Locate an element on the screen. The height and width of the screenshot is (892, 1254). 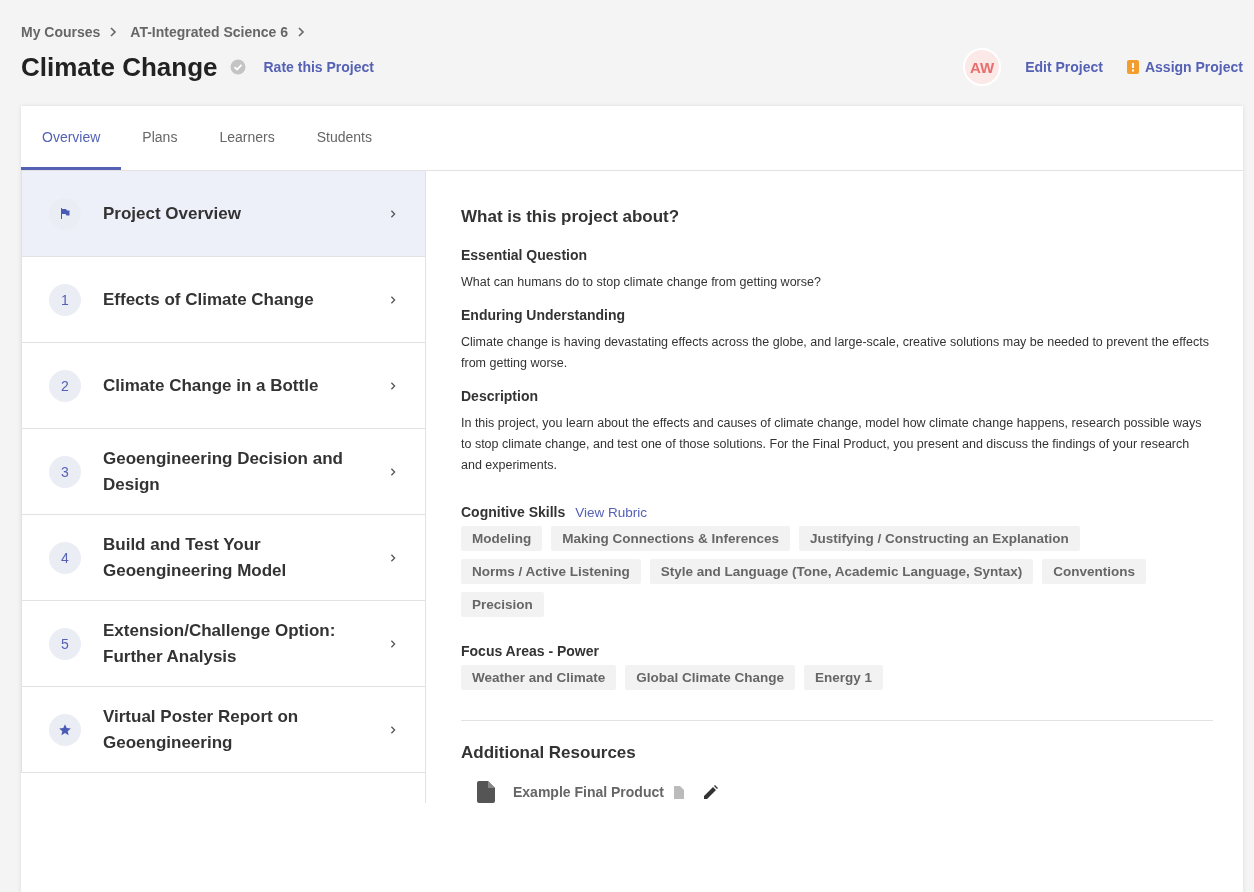
section-heading: Additional Resources is located at coordinates (549, 753).